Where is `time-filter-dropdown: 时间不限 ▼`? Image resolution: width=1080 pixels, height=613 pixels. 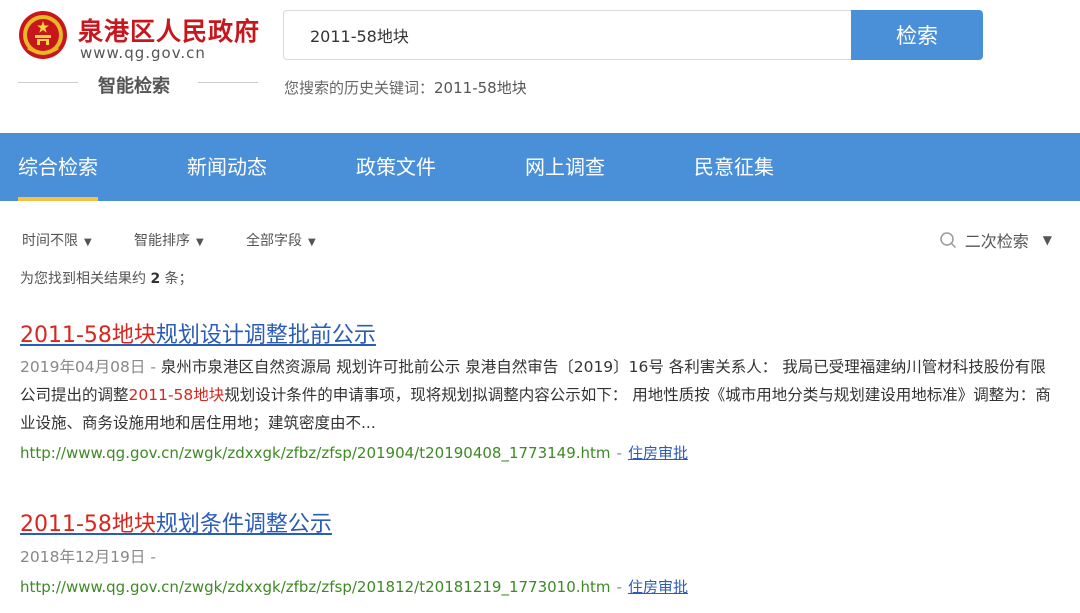 time-filter-dropdown: 时间不限 ▼ is located at coordinates (57, 240).